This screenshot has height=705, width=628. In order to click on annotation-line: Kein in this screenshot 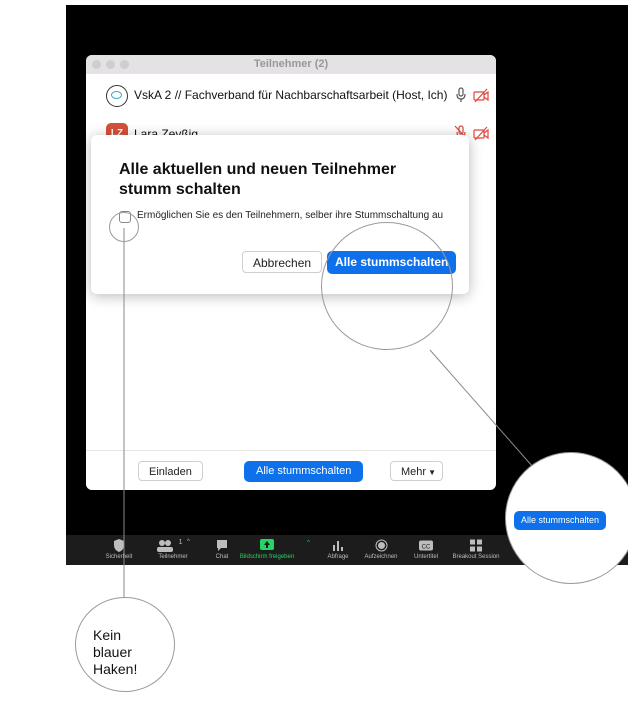, I will do `click(107, 635)`.